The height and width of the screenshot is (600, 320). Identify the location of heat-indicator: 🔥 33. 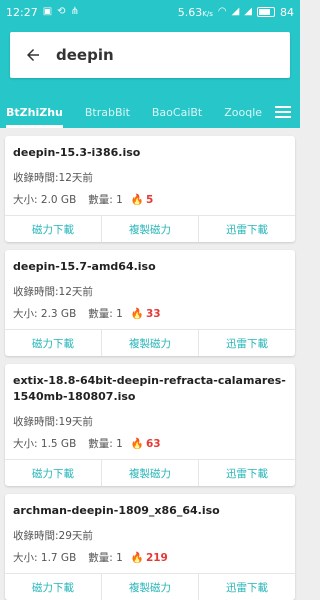
(146, 314).